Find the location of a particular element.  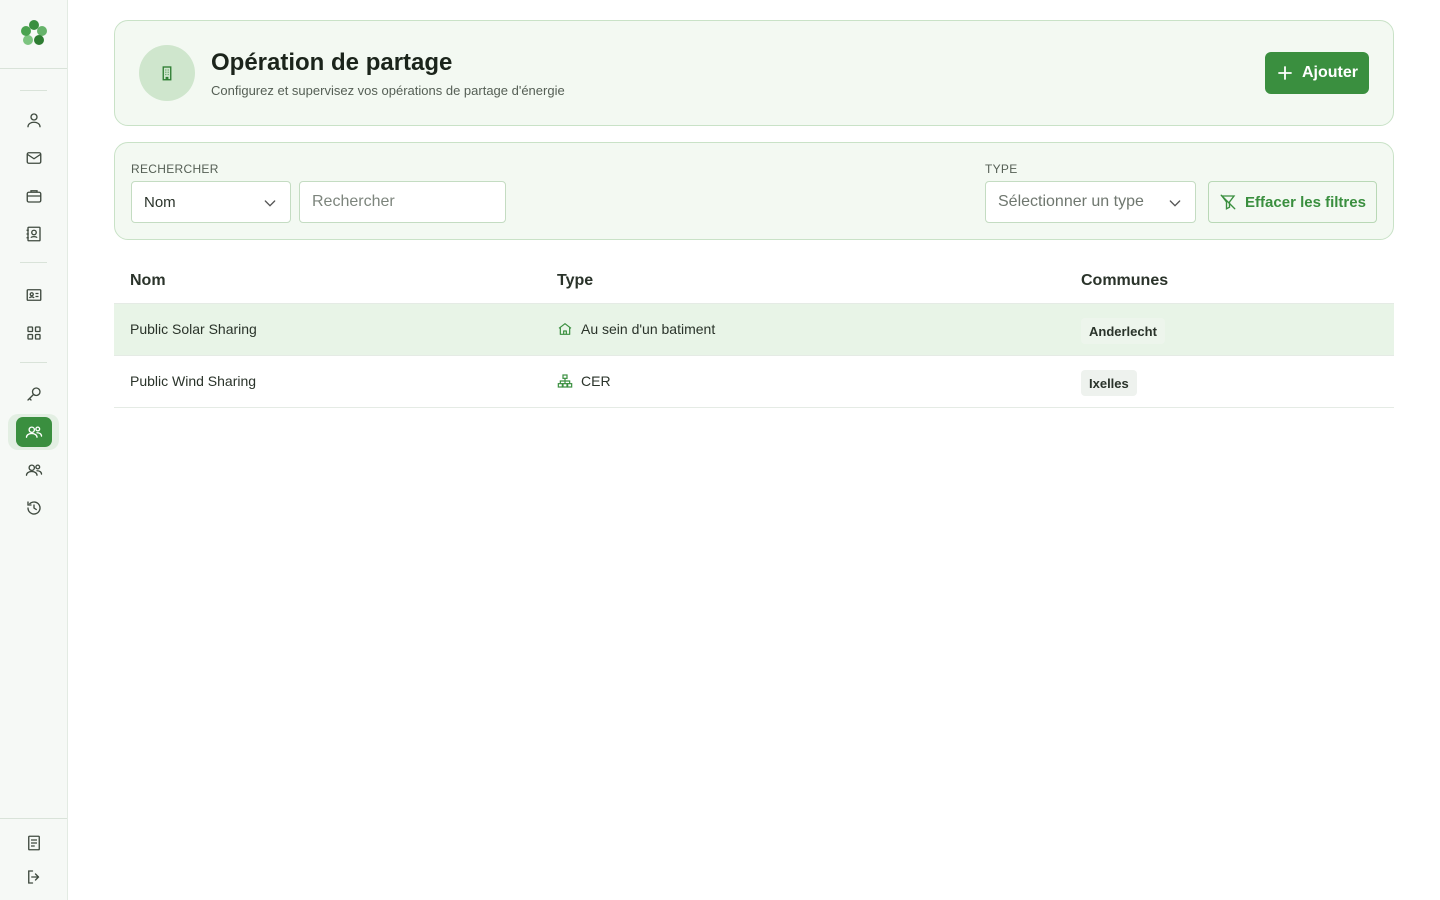

add-button: Ajouter is located at coordinates (1317, 73).